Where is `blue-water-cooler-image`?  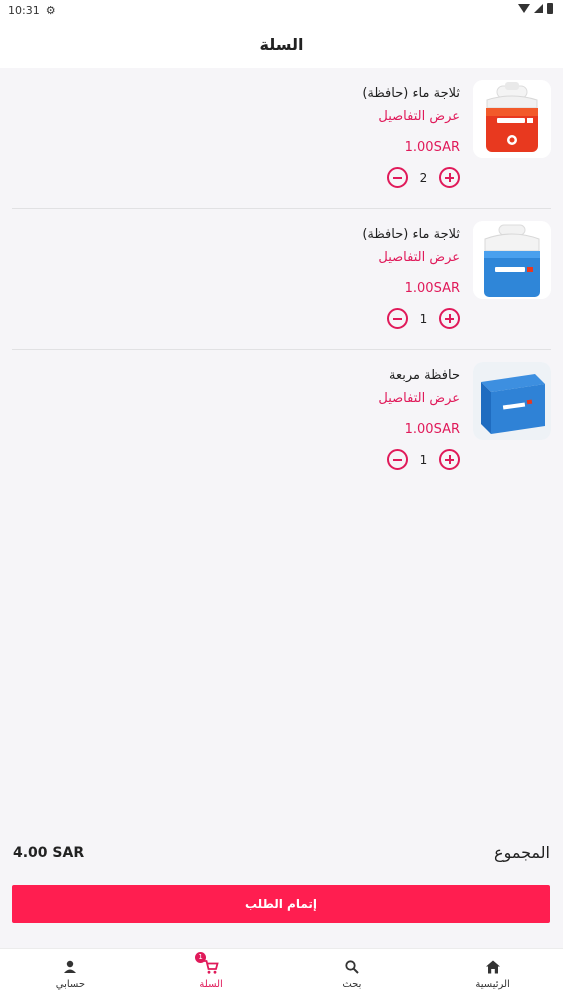 blue-water-cooler-image is located at coordinates (512, 260).